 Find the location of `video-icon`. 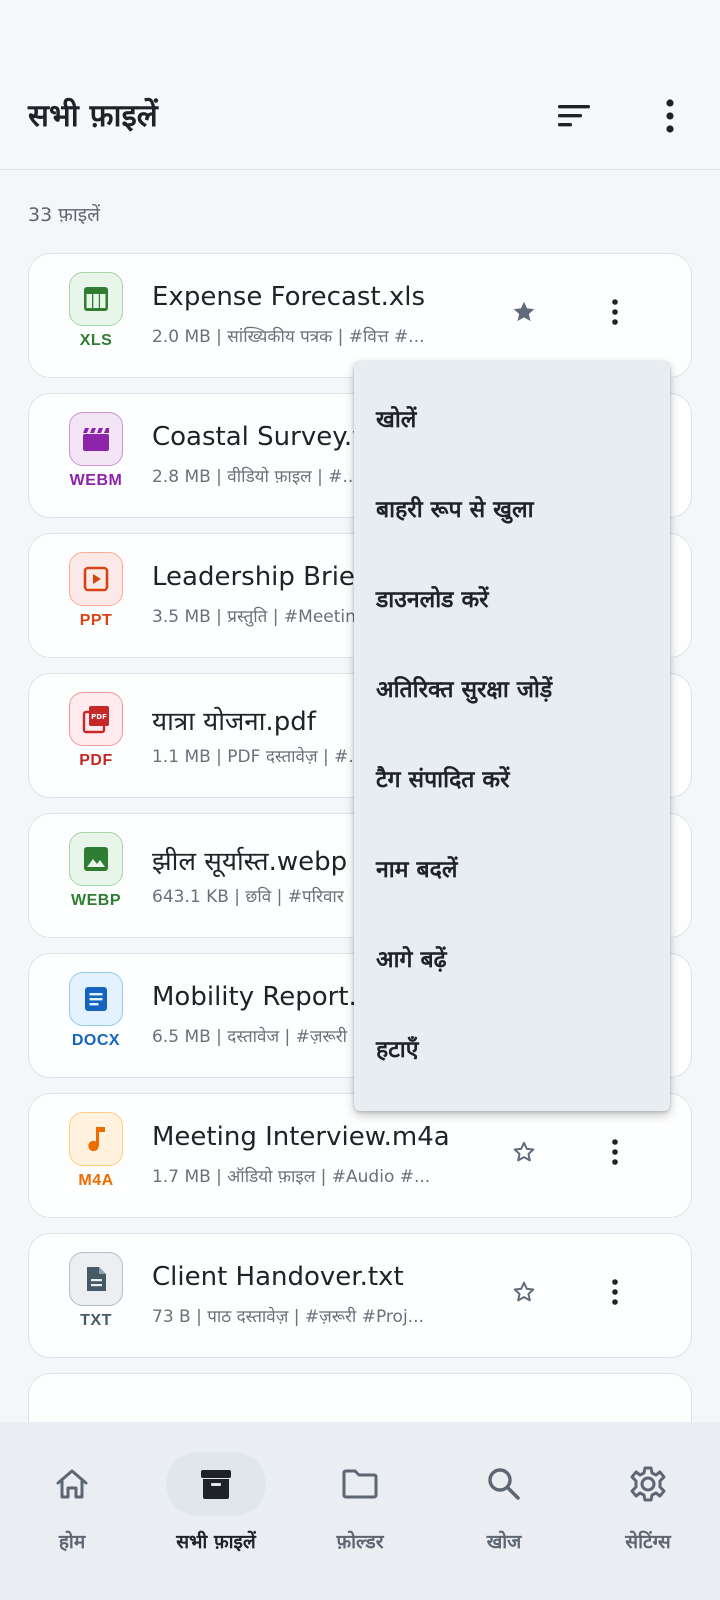

video-icon is located at coordinates (96, 439).